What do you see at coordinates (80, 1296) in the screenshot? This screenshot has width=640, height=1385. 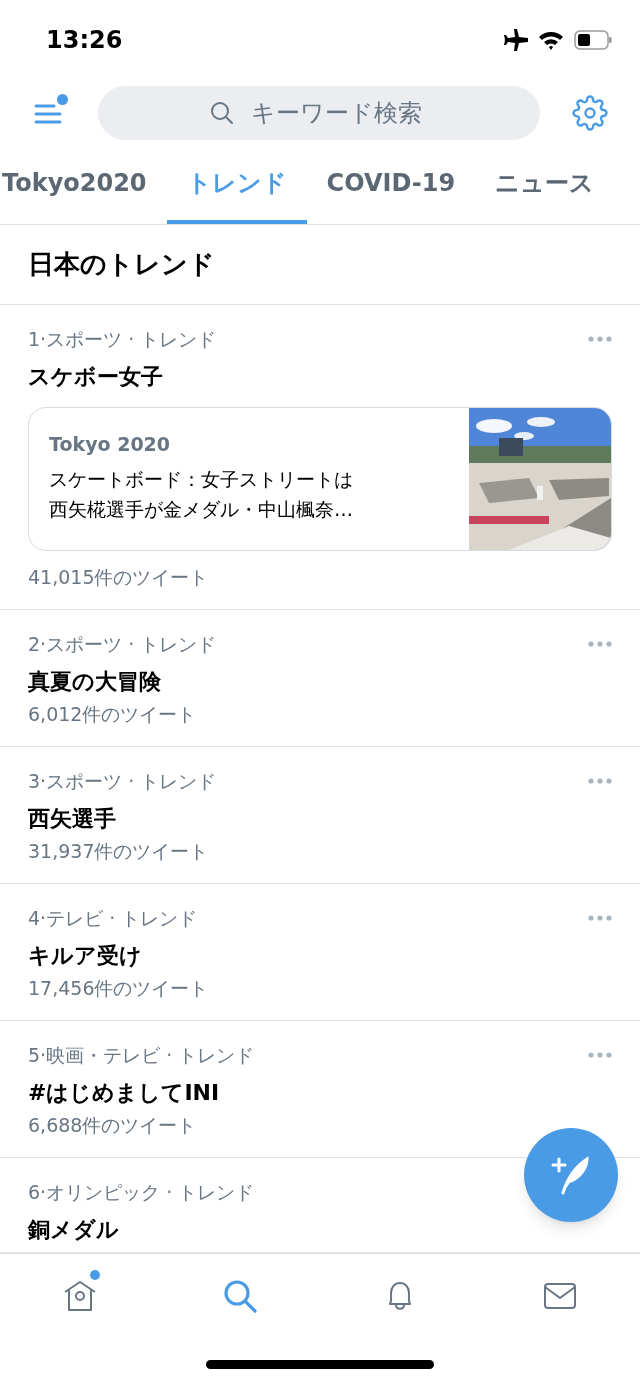 I see `birdhouse-icon` at bounding box center [80, 1296].